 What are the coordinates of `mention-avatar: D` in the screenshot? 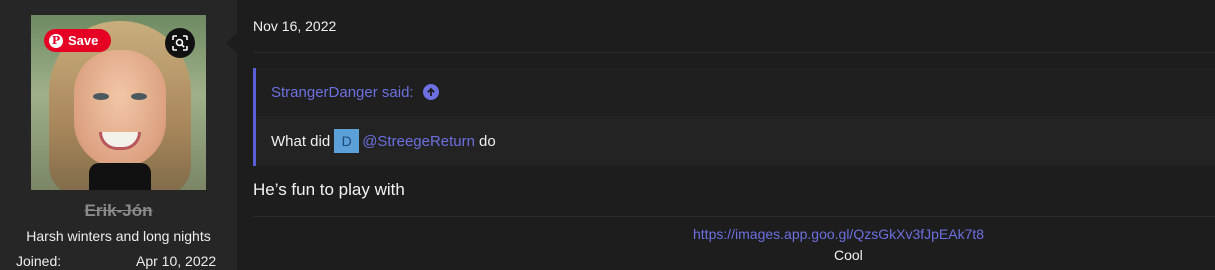 It's located at (347, 141).